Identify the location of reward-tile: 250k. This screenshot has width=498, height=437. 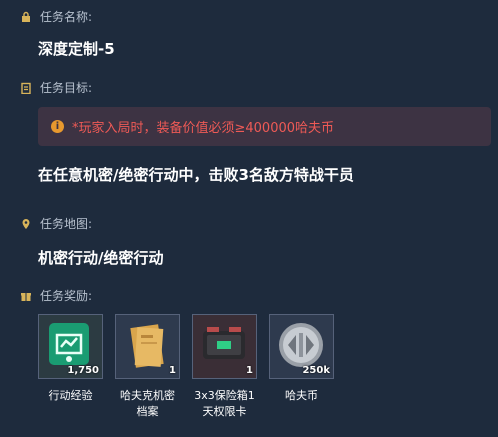
(301, 346).